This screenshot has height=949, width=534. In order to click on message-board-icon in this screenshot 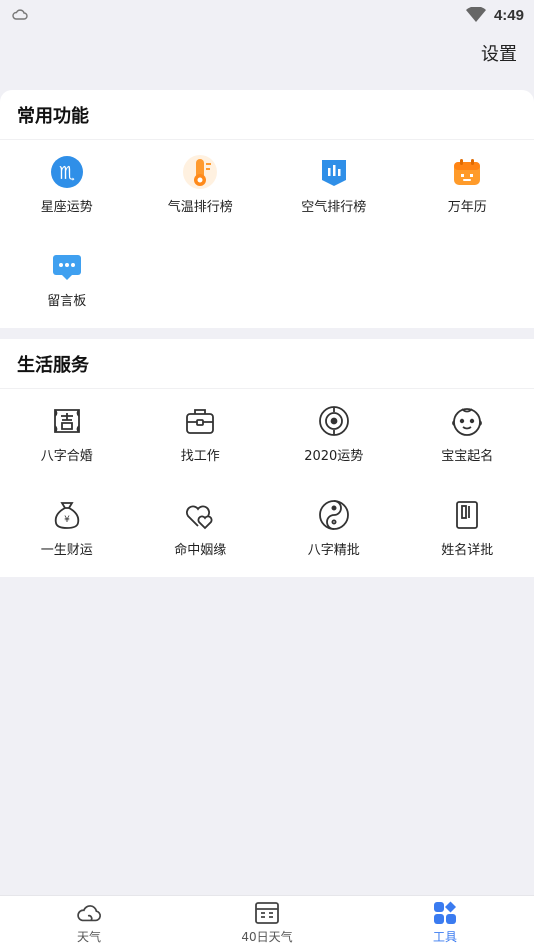, I will do `click(67, 266)`.